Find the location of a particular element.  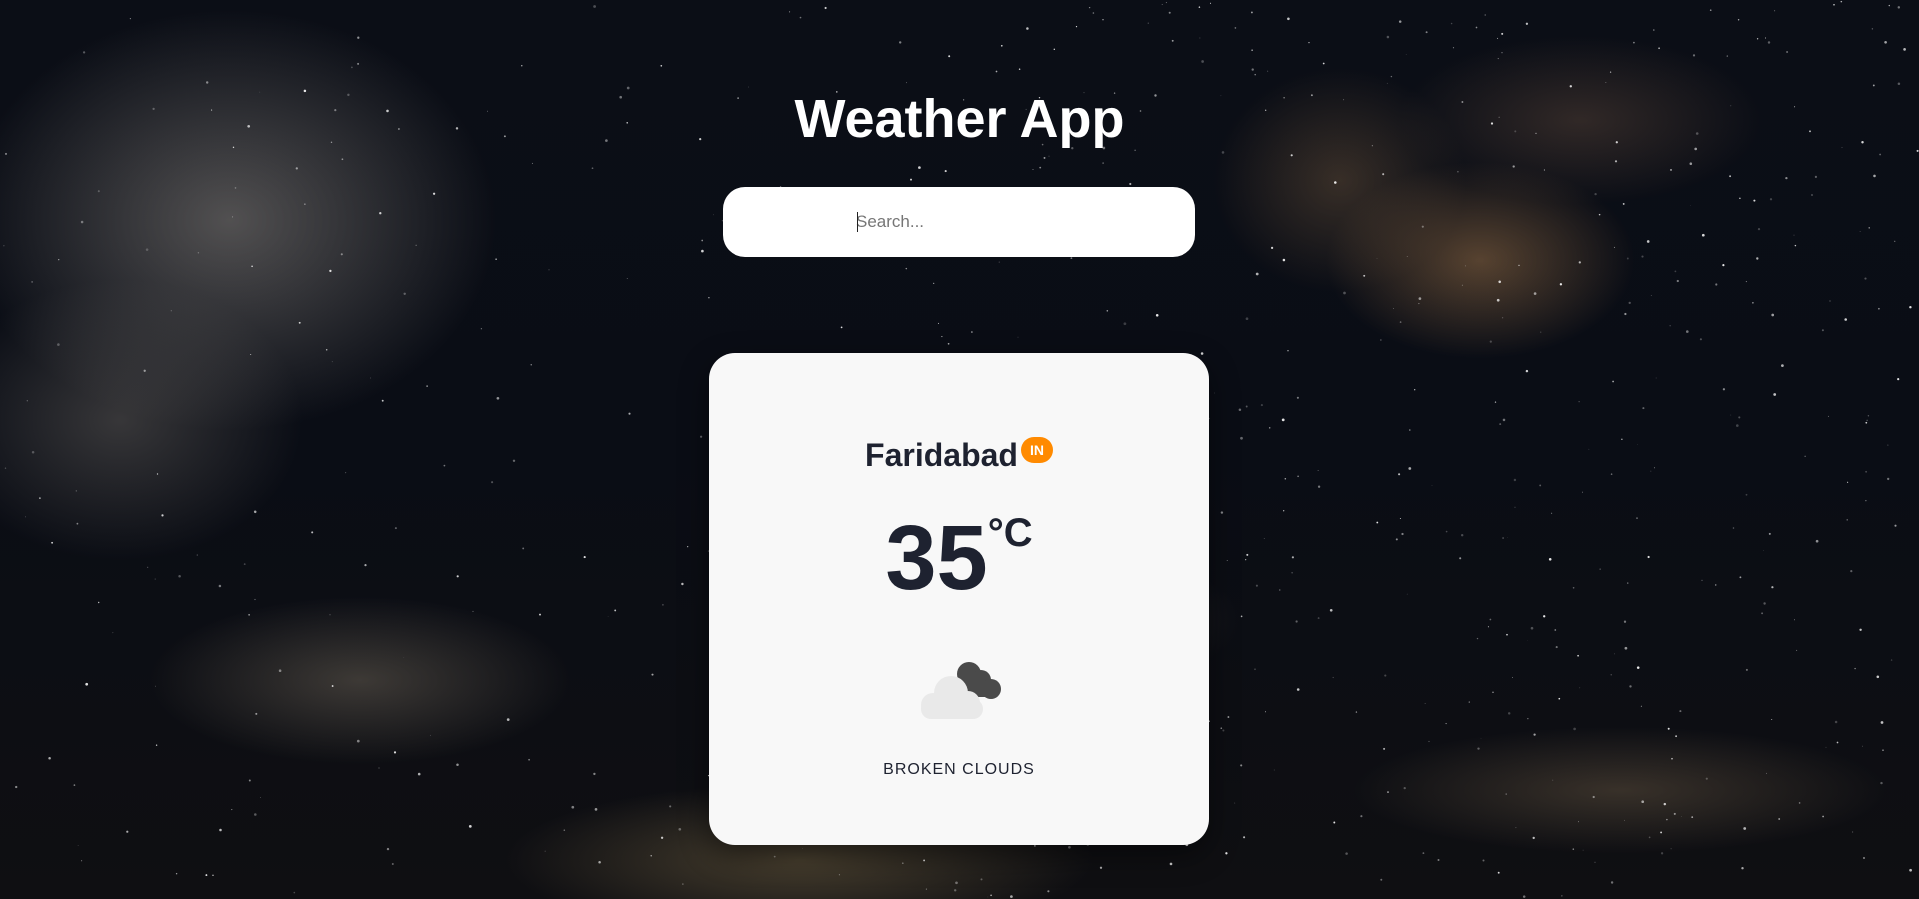

location-row: Faridabad IN is located at coordinates (959, 455).